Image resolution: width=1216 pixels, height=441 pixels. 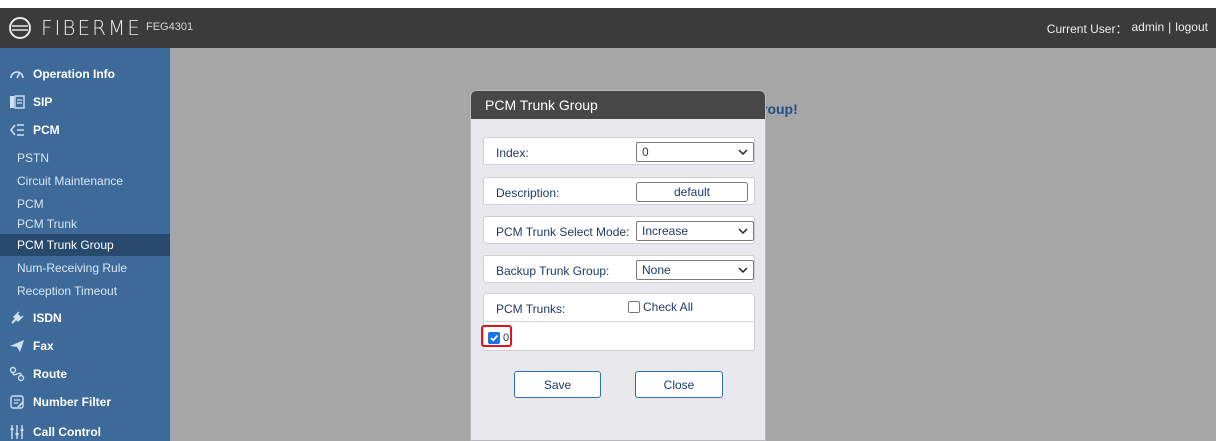 What do you see at coordinates (645, 152) in the screenshot?
I see `index-select-value: 0` at bounding box center [645, 152].